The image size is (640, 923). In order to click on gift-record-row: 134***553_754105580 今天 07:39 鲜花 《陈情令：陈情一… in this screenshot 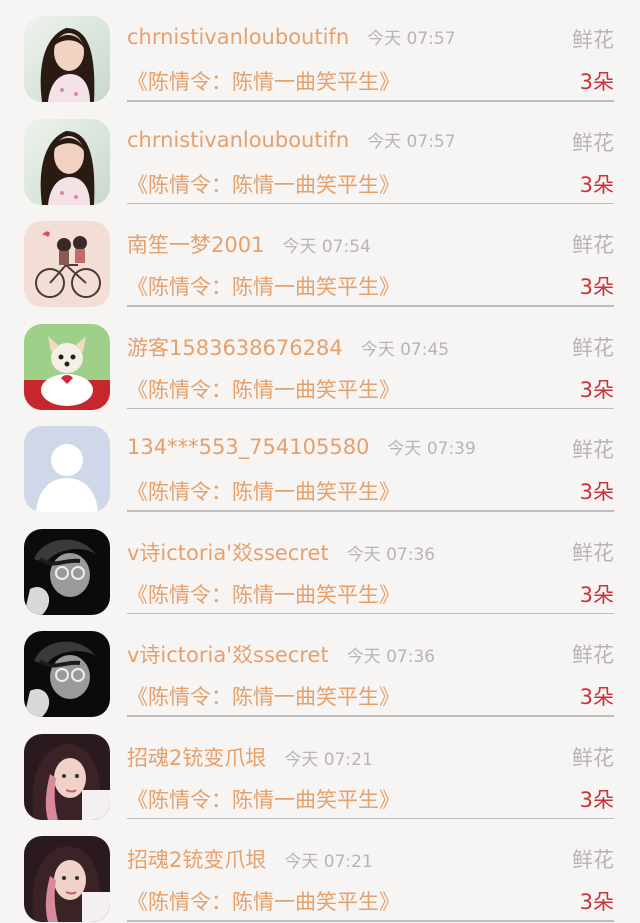, I will do `click(320, 461)`.